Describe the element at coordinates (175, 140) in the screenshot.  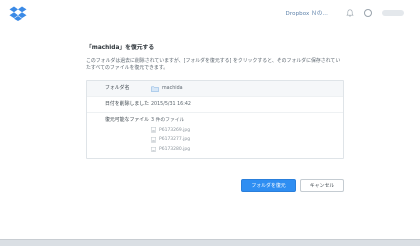
I see `file-name: P6173277.jpg` at that location.